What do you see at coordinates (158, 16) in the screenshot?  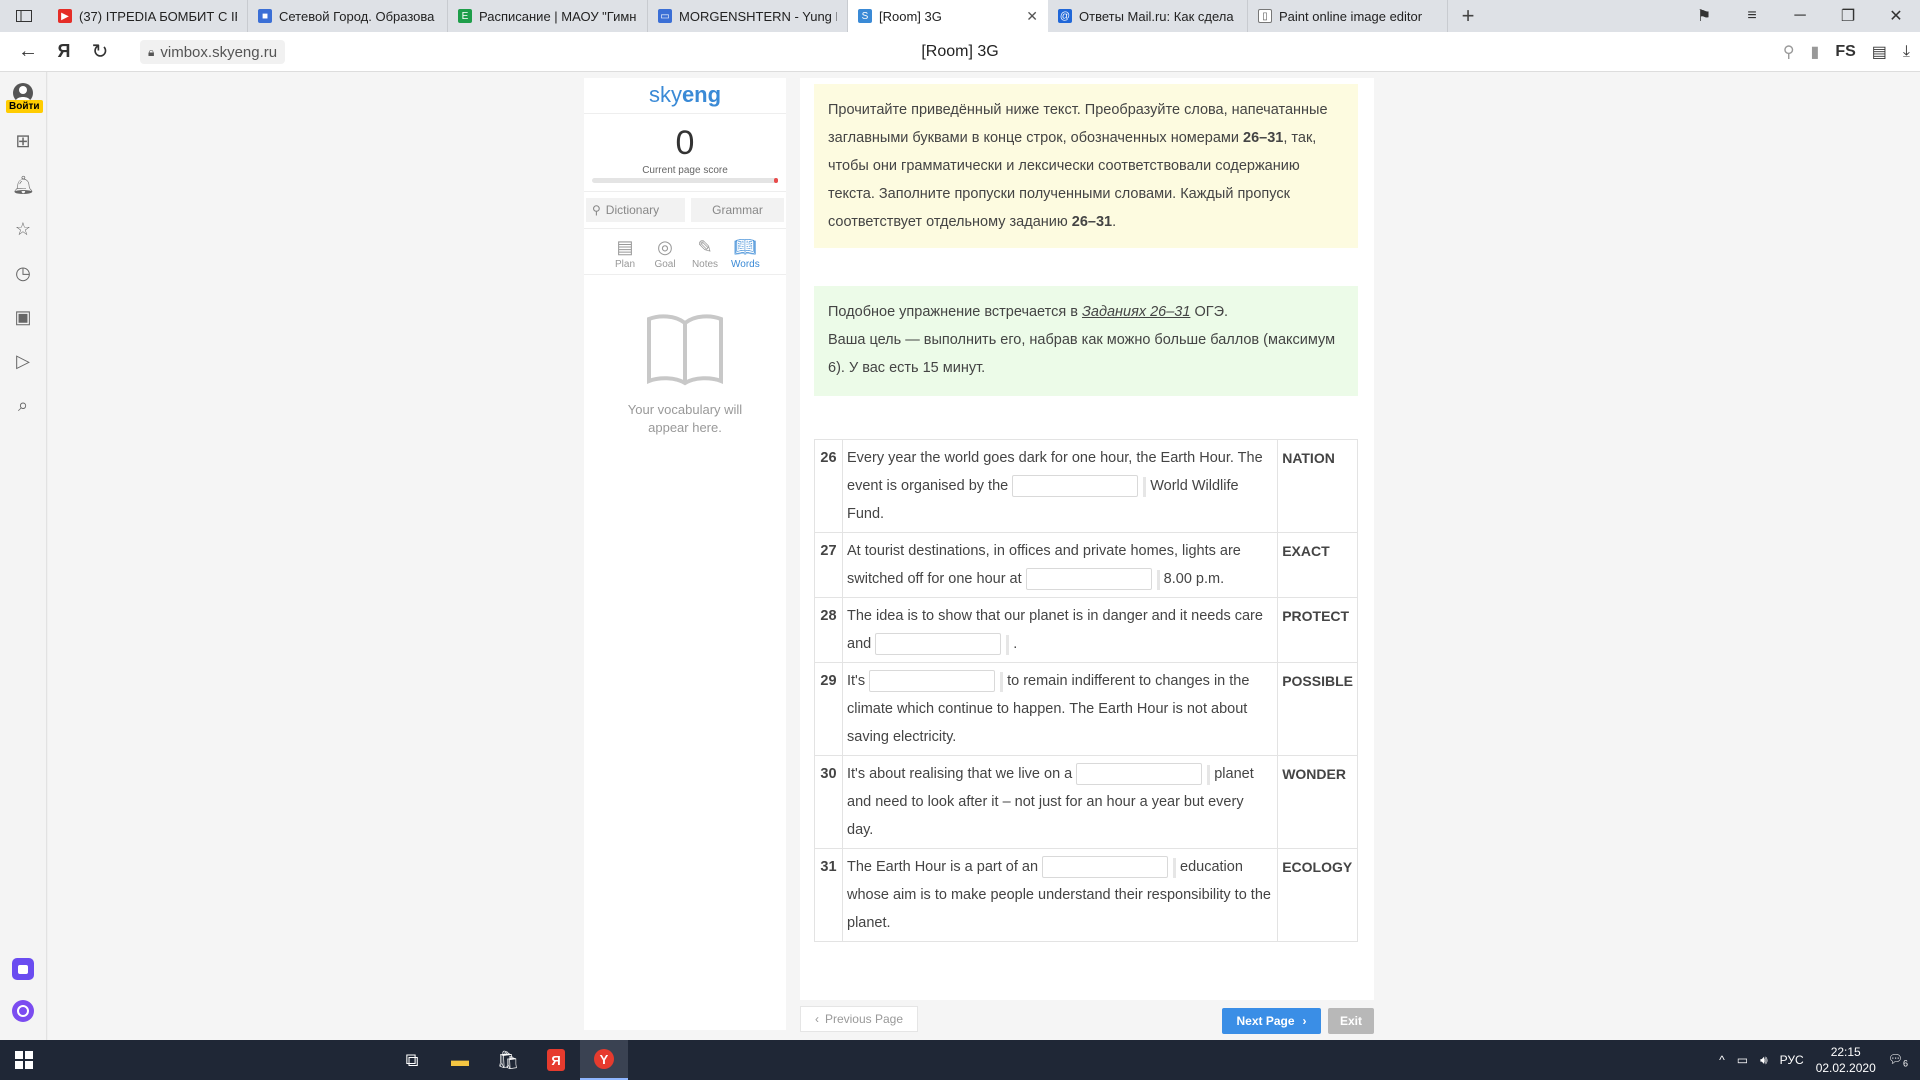 I see `tab-title: (37) ITPEDIA БОМБИТ С IP` at bounding box center [158, 16].